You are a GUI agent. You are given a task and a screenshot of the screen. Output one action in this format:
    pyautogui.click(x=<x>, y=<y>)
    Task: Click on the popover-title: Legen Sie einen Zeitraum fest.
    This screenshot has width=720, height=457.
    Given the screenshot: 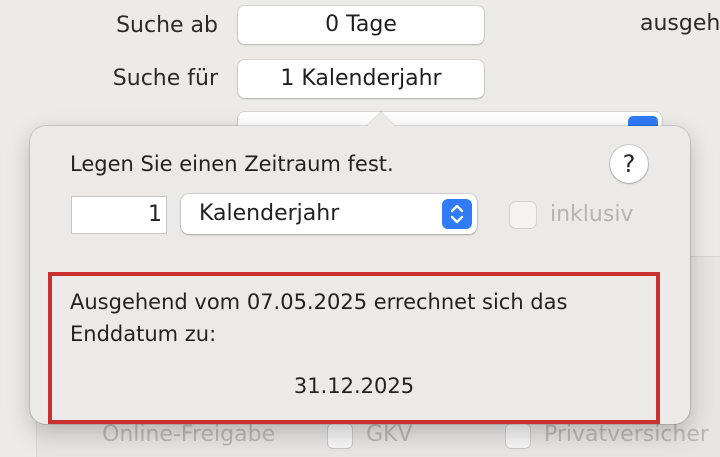 What is the action you would take?
    pyautogui.click(x=232, y=164)
    